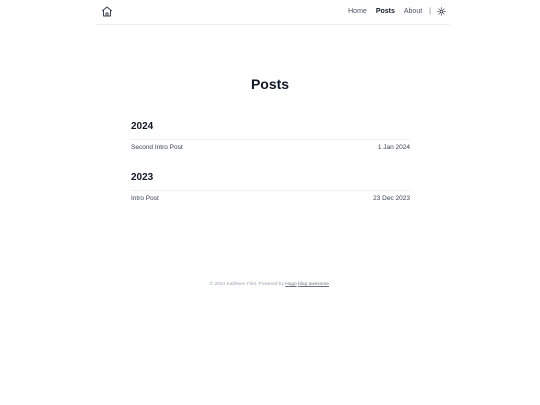 This screenshot has width=540, height=405. I want to click on footer-powered-by: Powered by, so click(271, 284).